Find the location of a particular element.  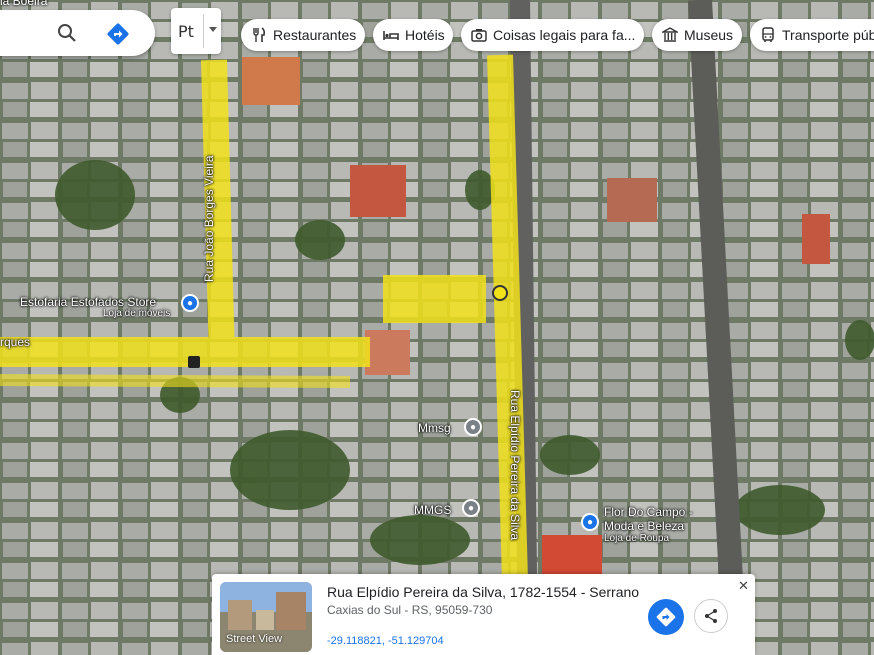

place-name-flor: Flor Do Campo - is located at coordinates (648, 512).